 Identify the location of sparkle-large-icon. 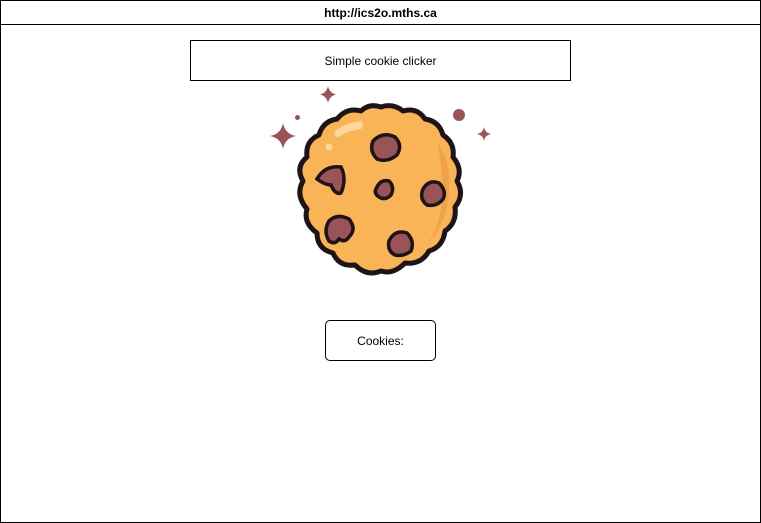
(283, 136).